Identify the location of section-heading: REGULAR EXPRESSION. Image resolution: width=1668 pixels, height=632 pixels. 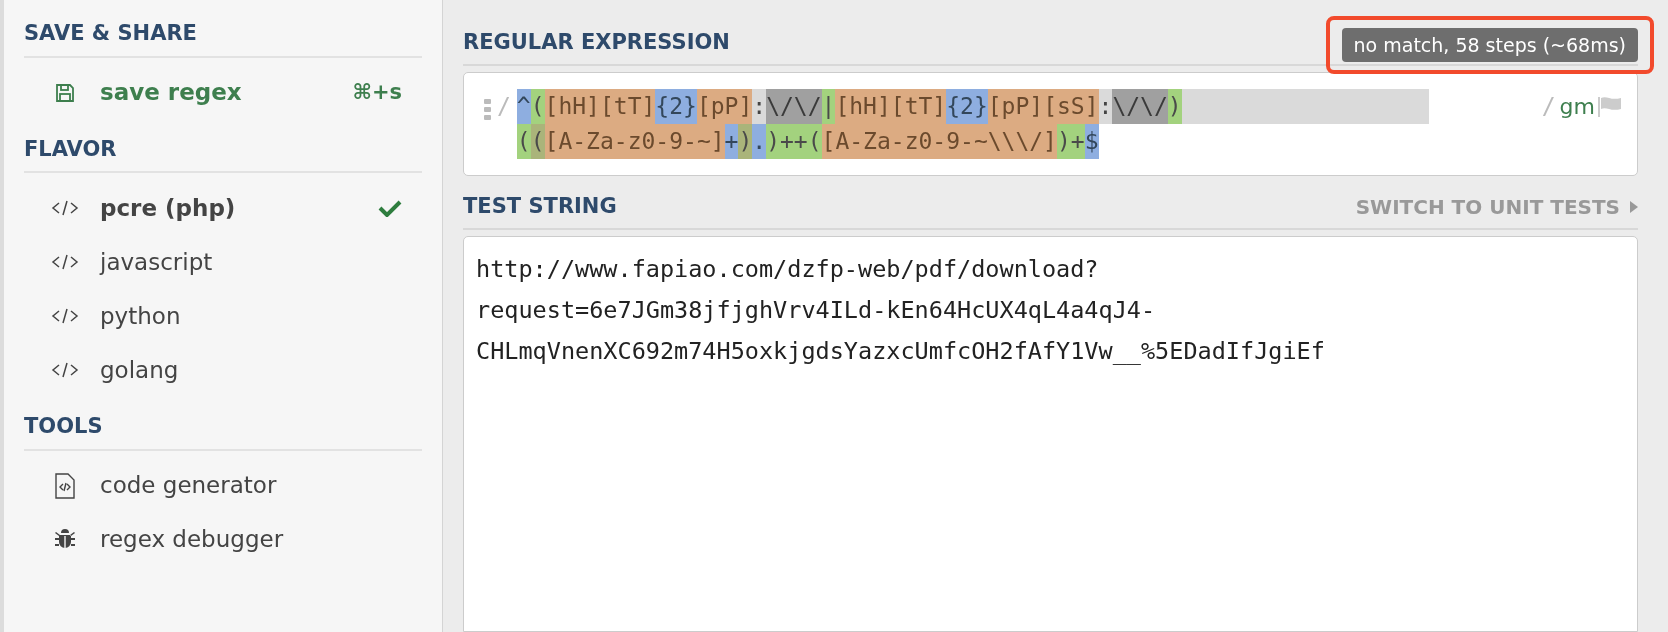
(596, 42).